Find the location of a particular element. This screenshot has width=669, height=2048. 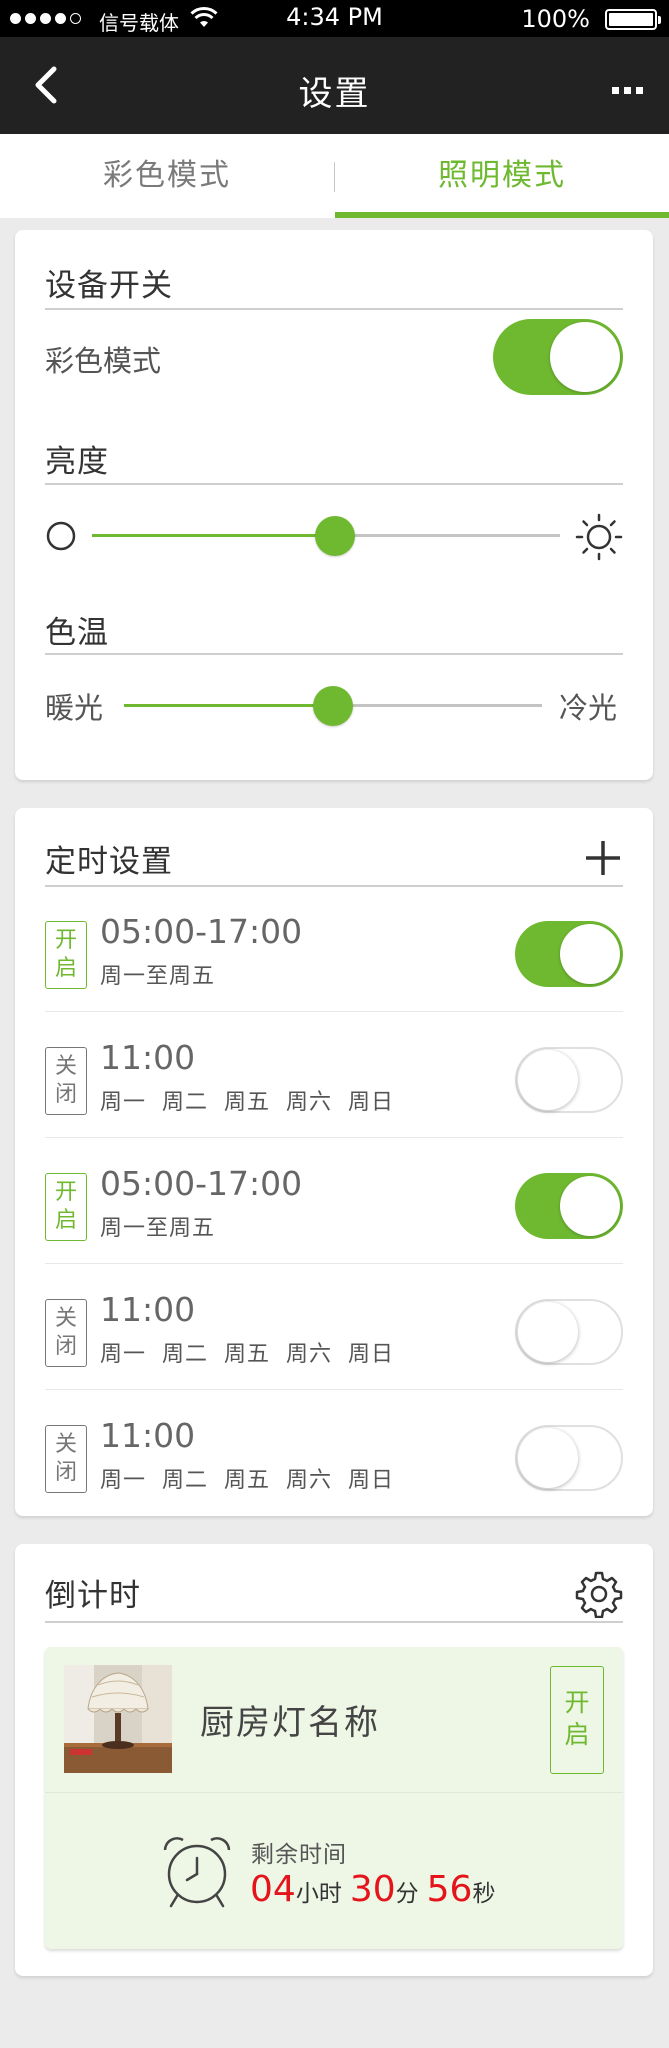

battery-icon is located at coordinates (633, 19).